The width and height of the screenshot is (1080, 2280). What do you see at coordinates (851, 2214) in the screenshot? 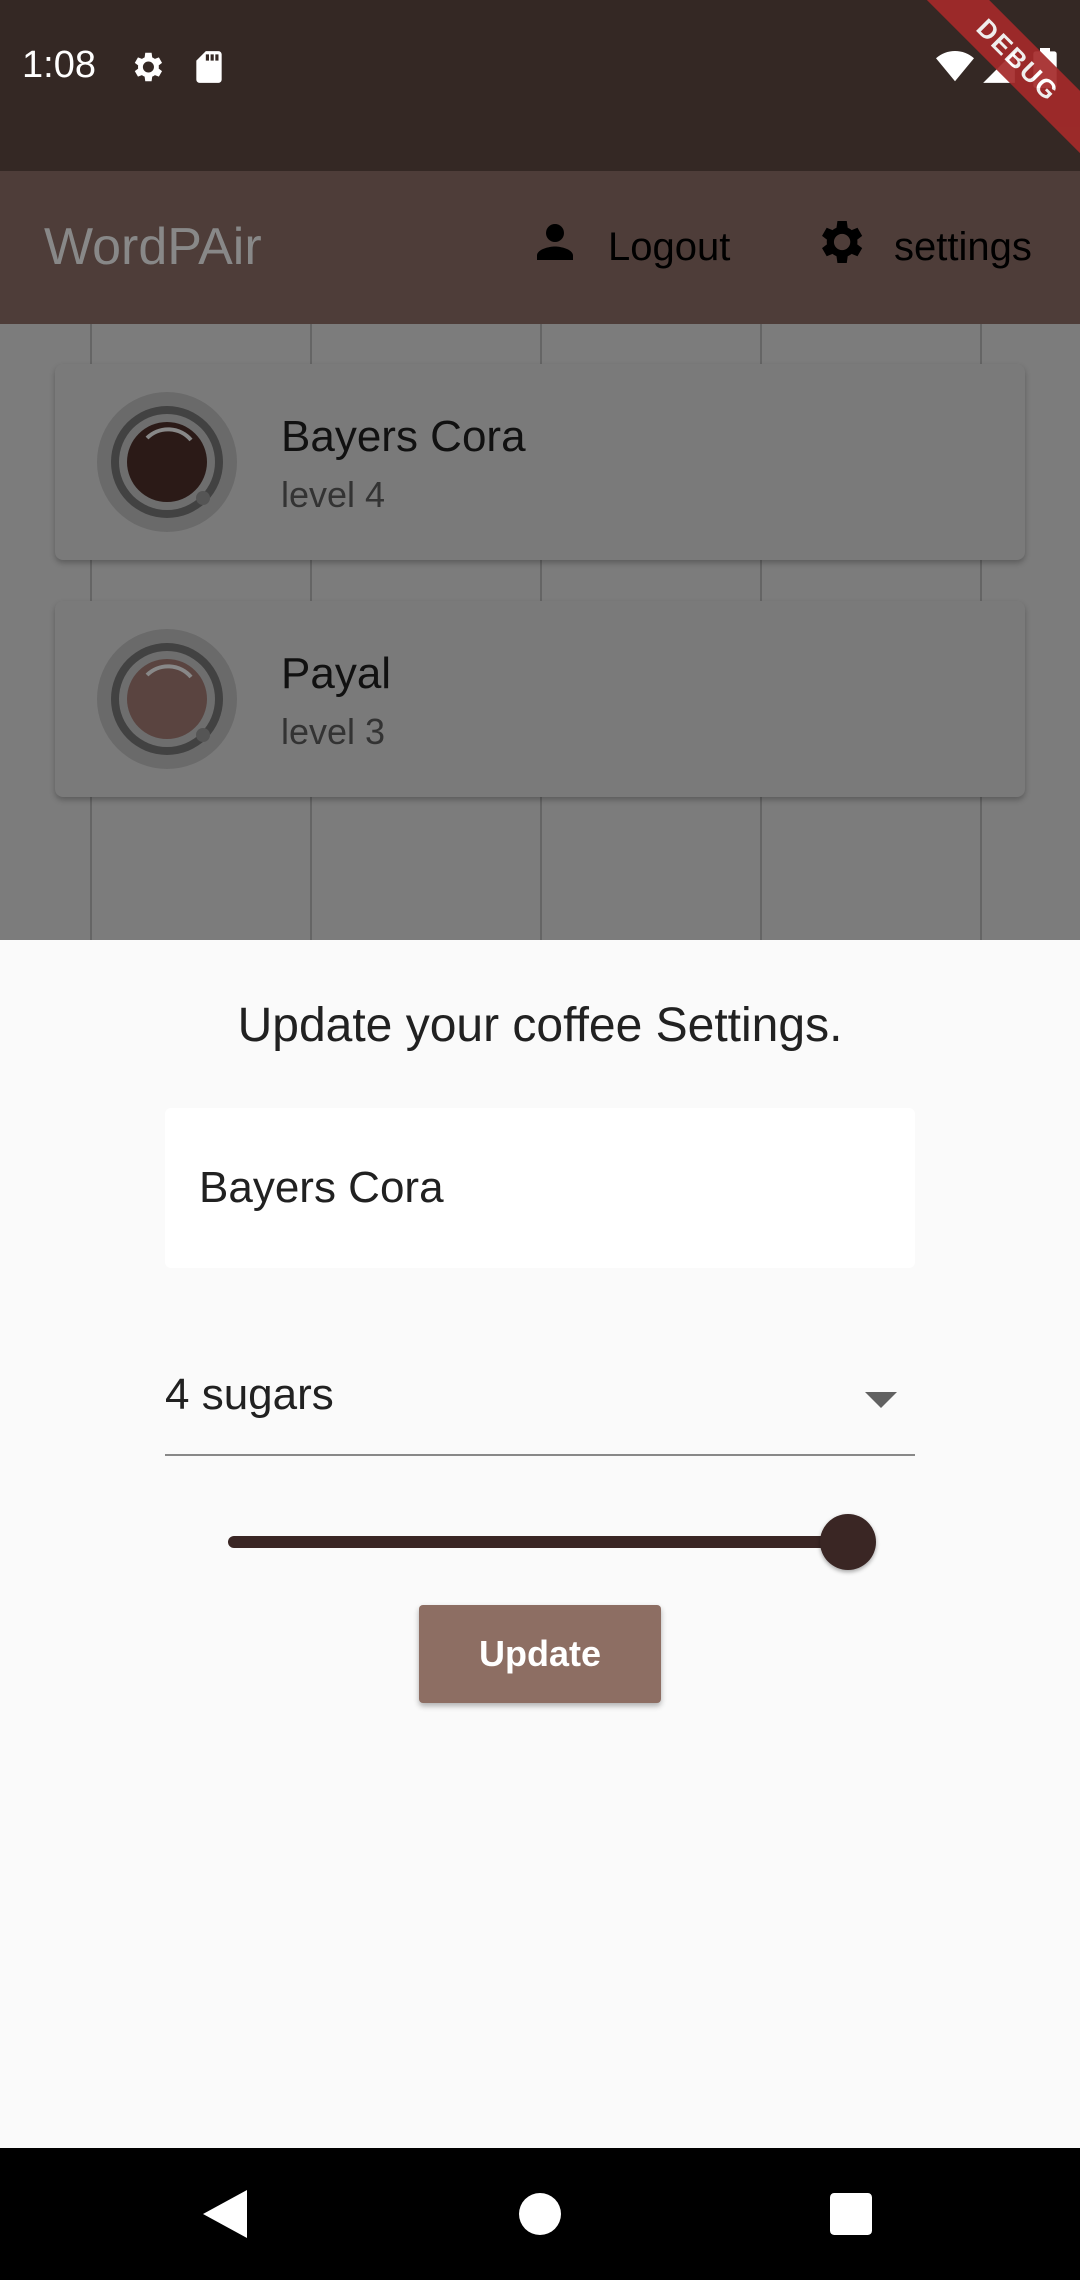
I see `recents-icon` at bounding box center [851, 2214].